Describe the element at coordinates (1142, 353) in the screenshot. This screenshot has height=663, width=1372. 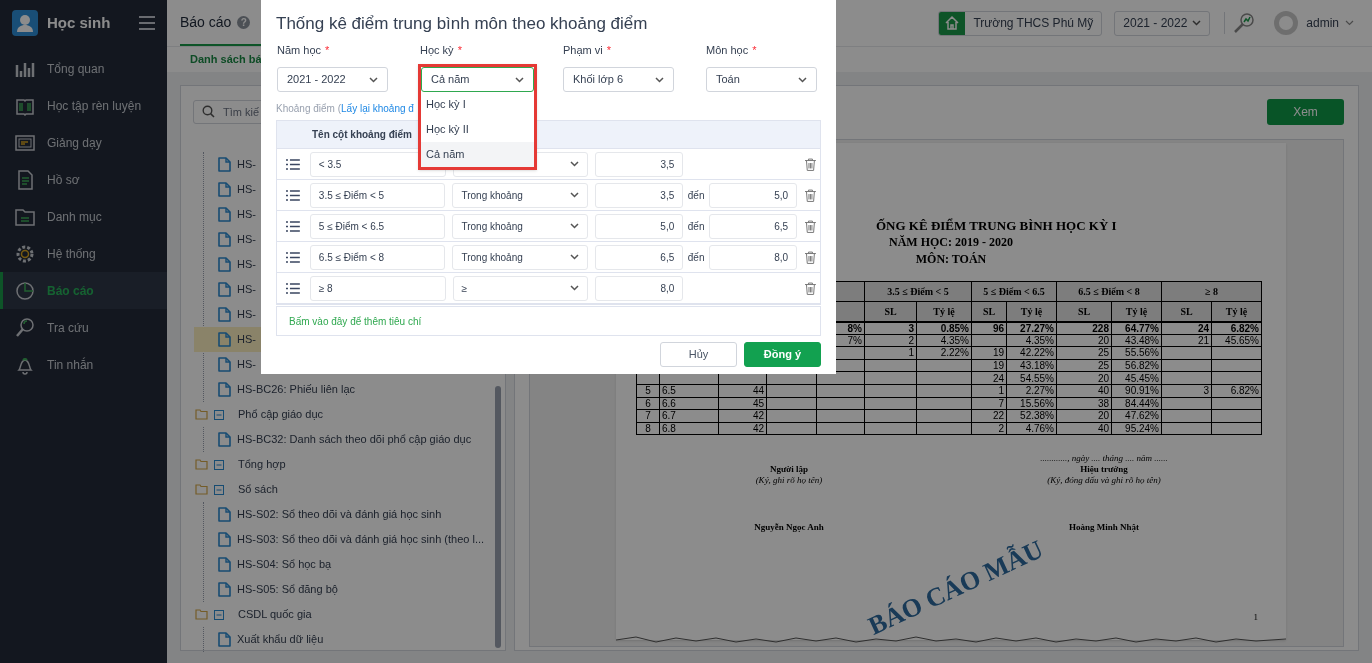
I see `table-cell: 55.56%` at that location.